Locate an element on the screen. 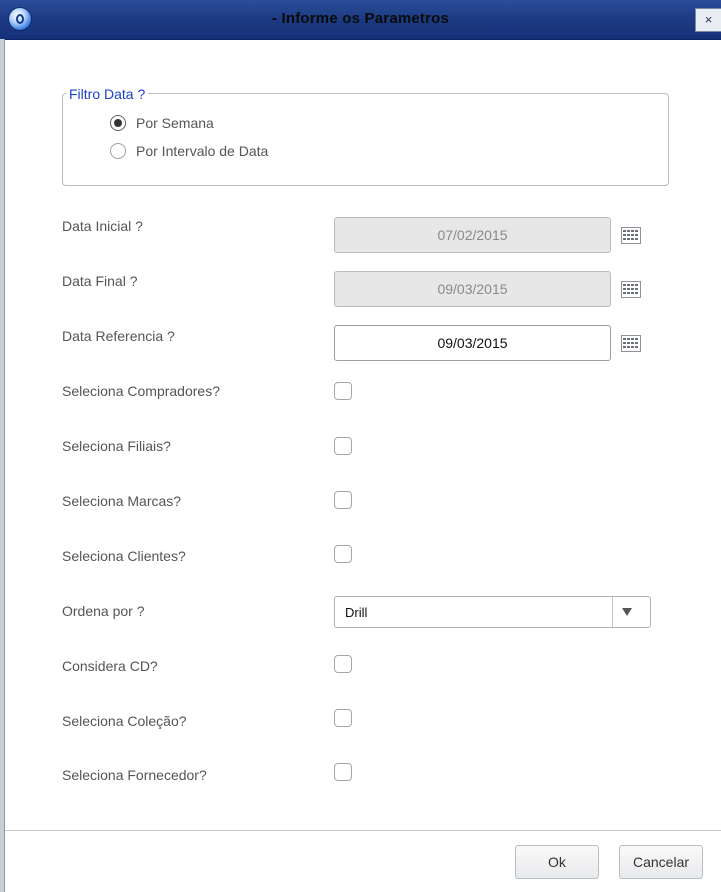  radio-por-intervalo: Por Intervalo de Data is located at coordinates (189, 151).